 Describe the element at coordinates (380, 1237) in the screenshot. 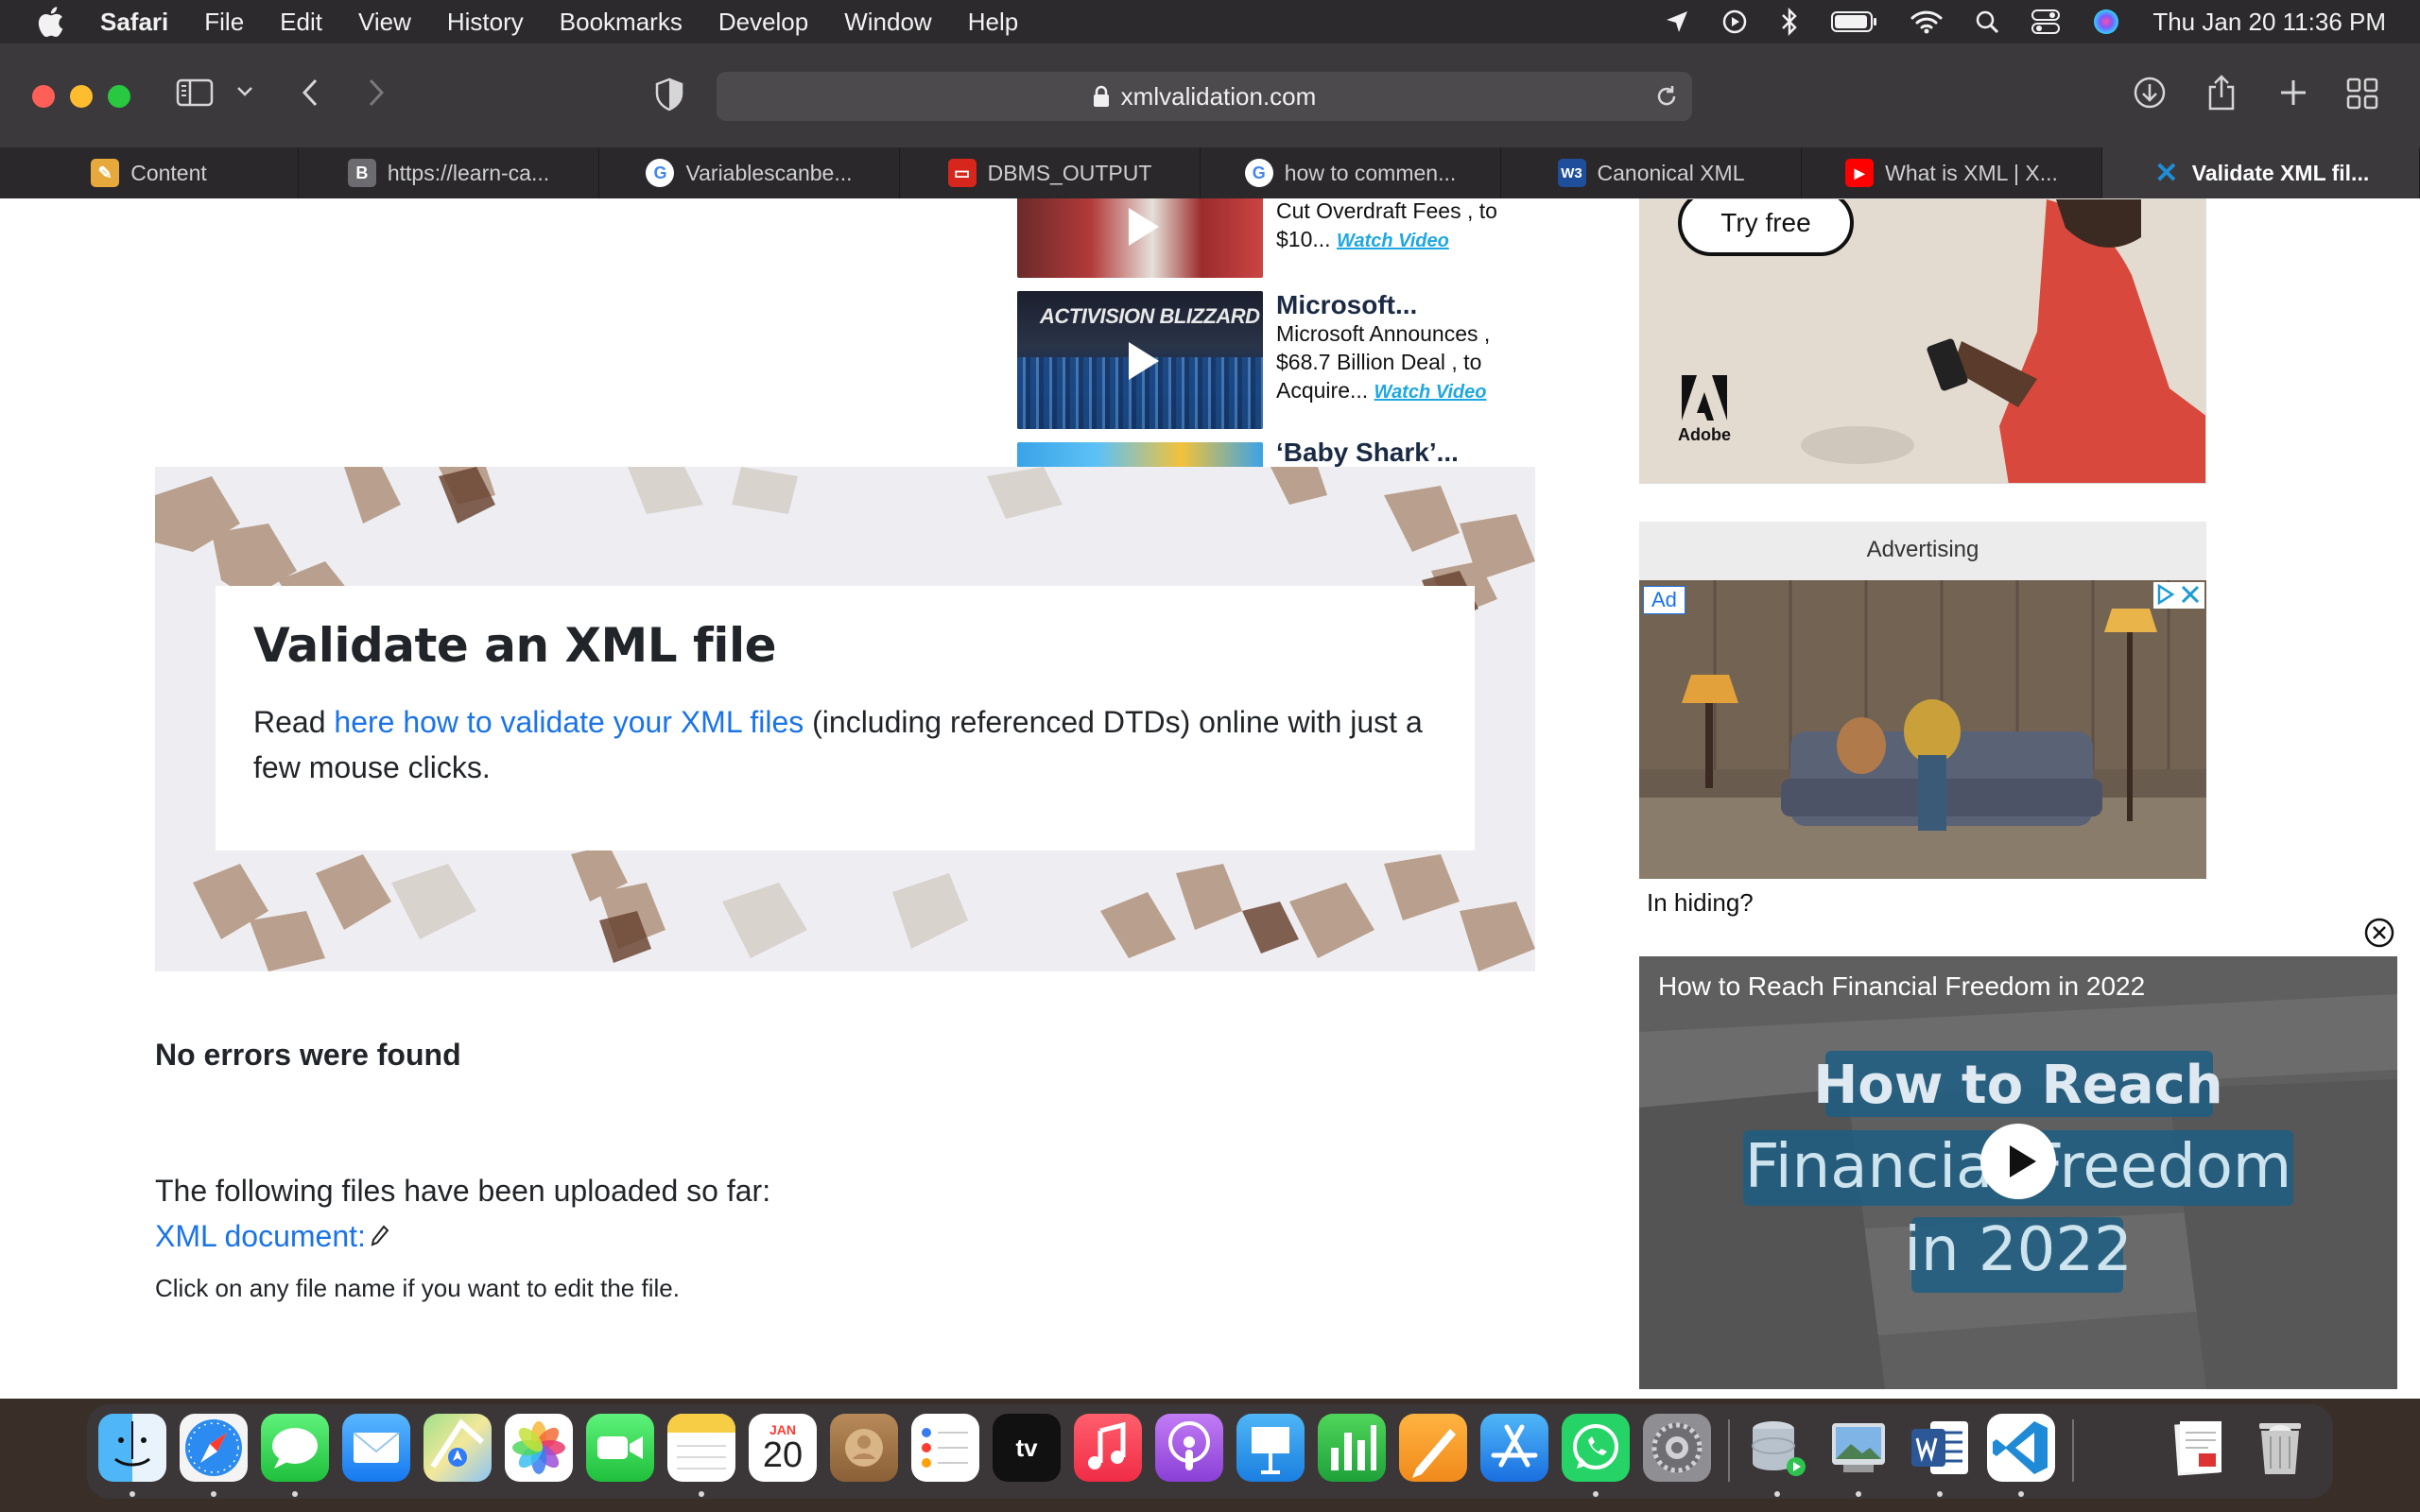

I see `edit-pencil-icon` at that location.